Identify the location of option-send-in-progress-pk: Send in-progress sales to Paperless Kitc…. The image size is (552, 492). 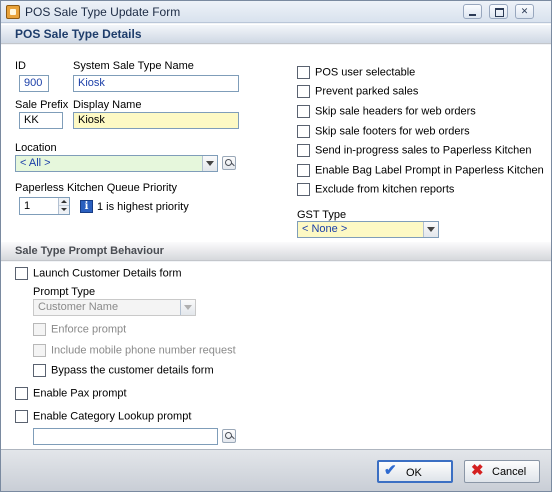
(414, 151).